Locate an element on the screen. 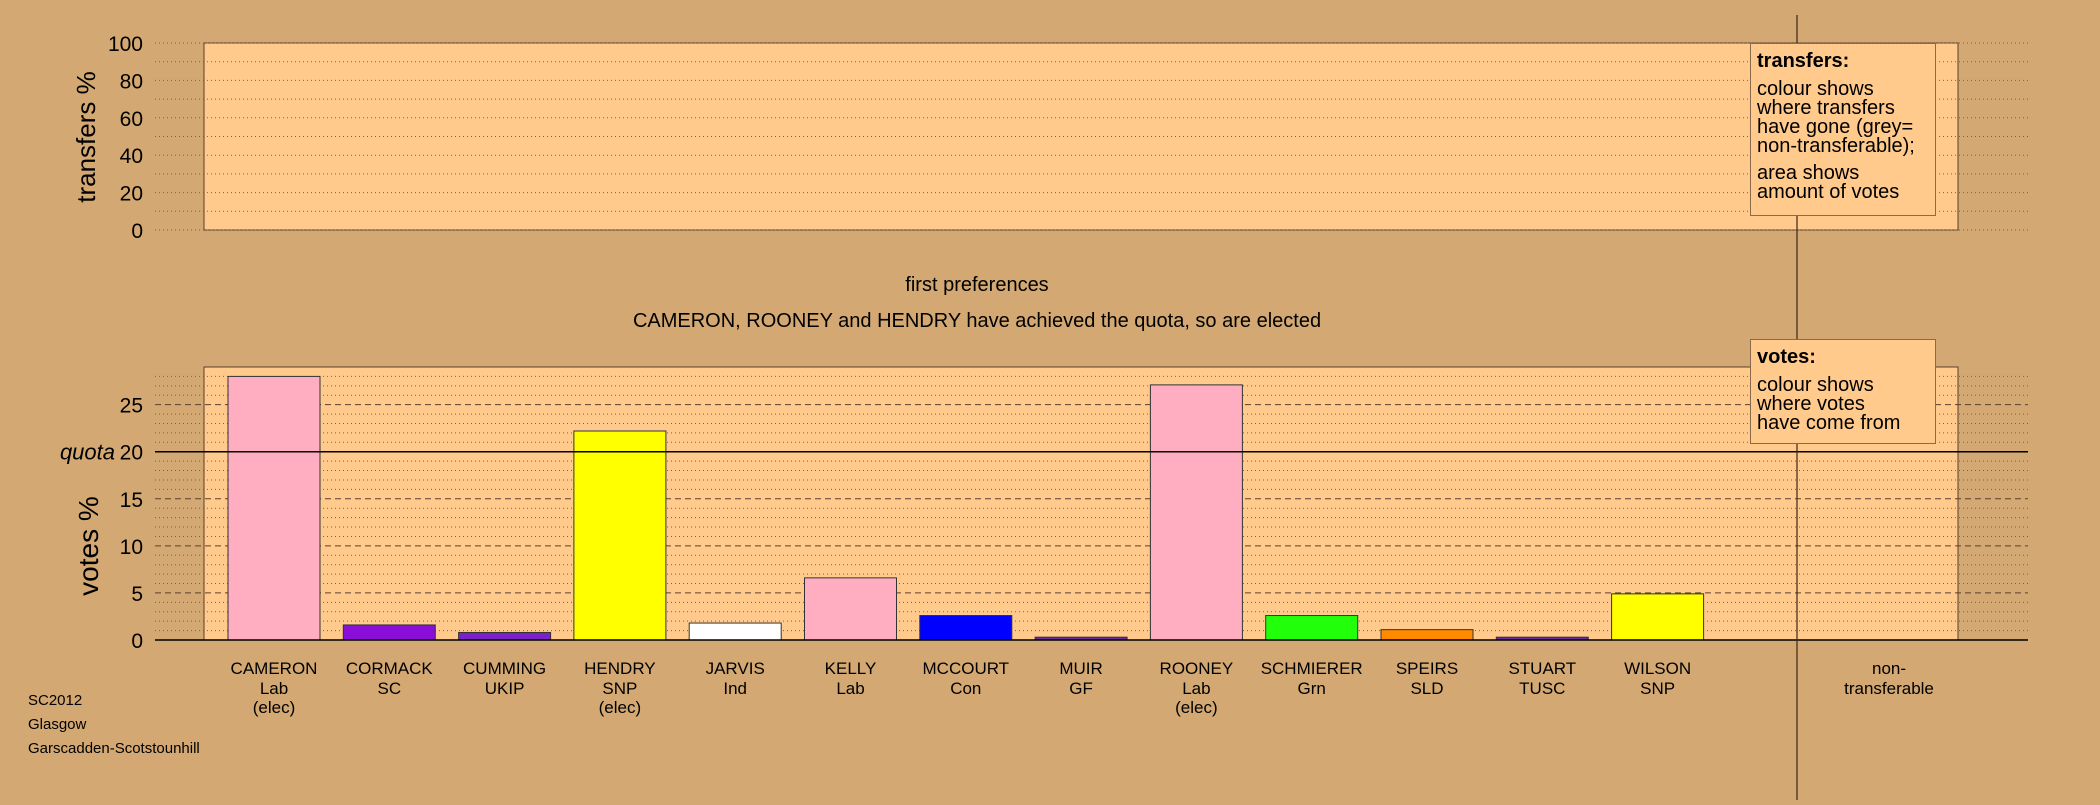  candidate-name-label: STUART is located at coordinates (1542, 668).